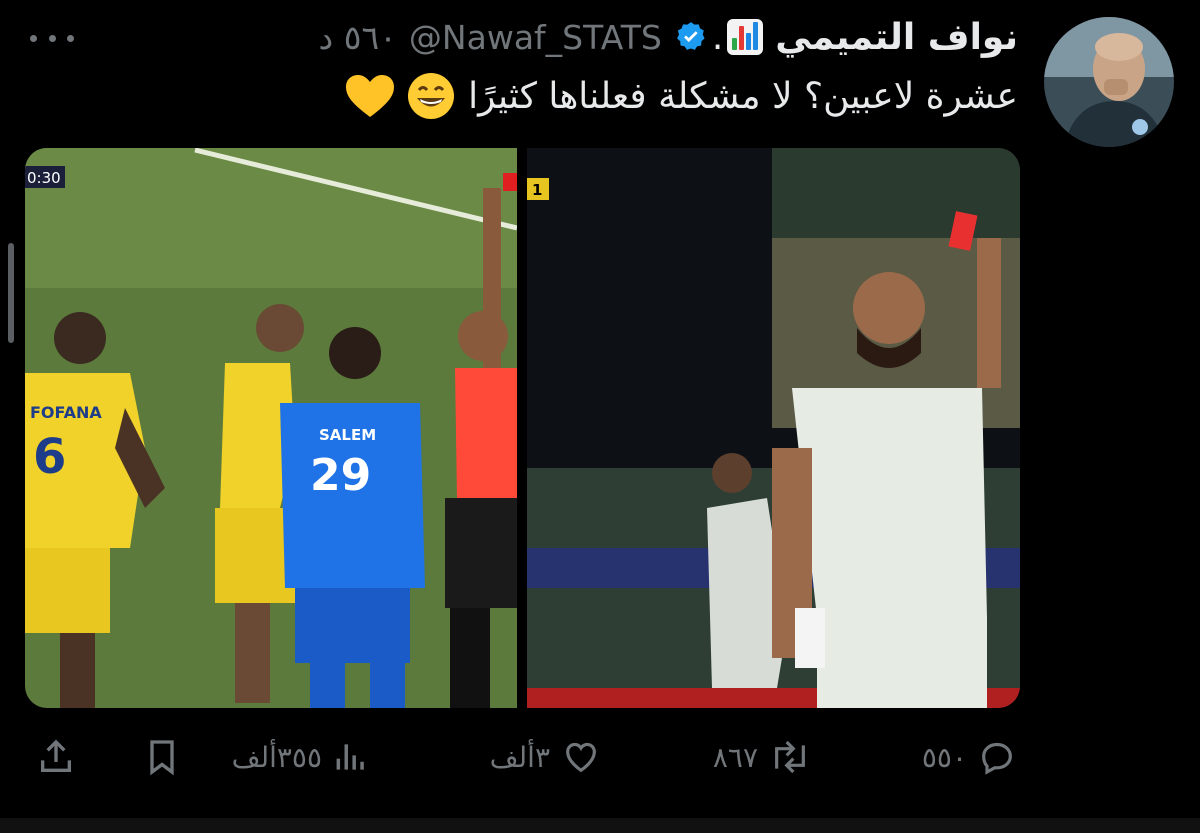 This screenshot has width=1200, height=833. What do you see at coordinates (535, 37) in the screenshot?
I see `author-handle: @Nawaf_STATS` at bounding box center [535, 37].